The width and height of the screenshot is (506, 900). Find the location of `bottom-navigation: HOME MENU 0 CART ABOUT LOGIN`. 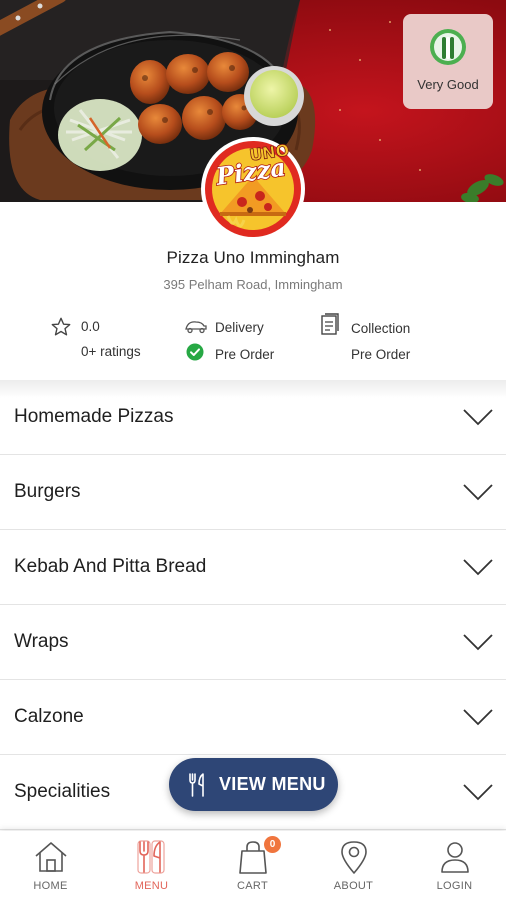

bottom-navigation: HOME MENU 0 CART ABOUT LOGIN is located at coordinates (253, 865).